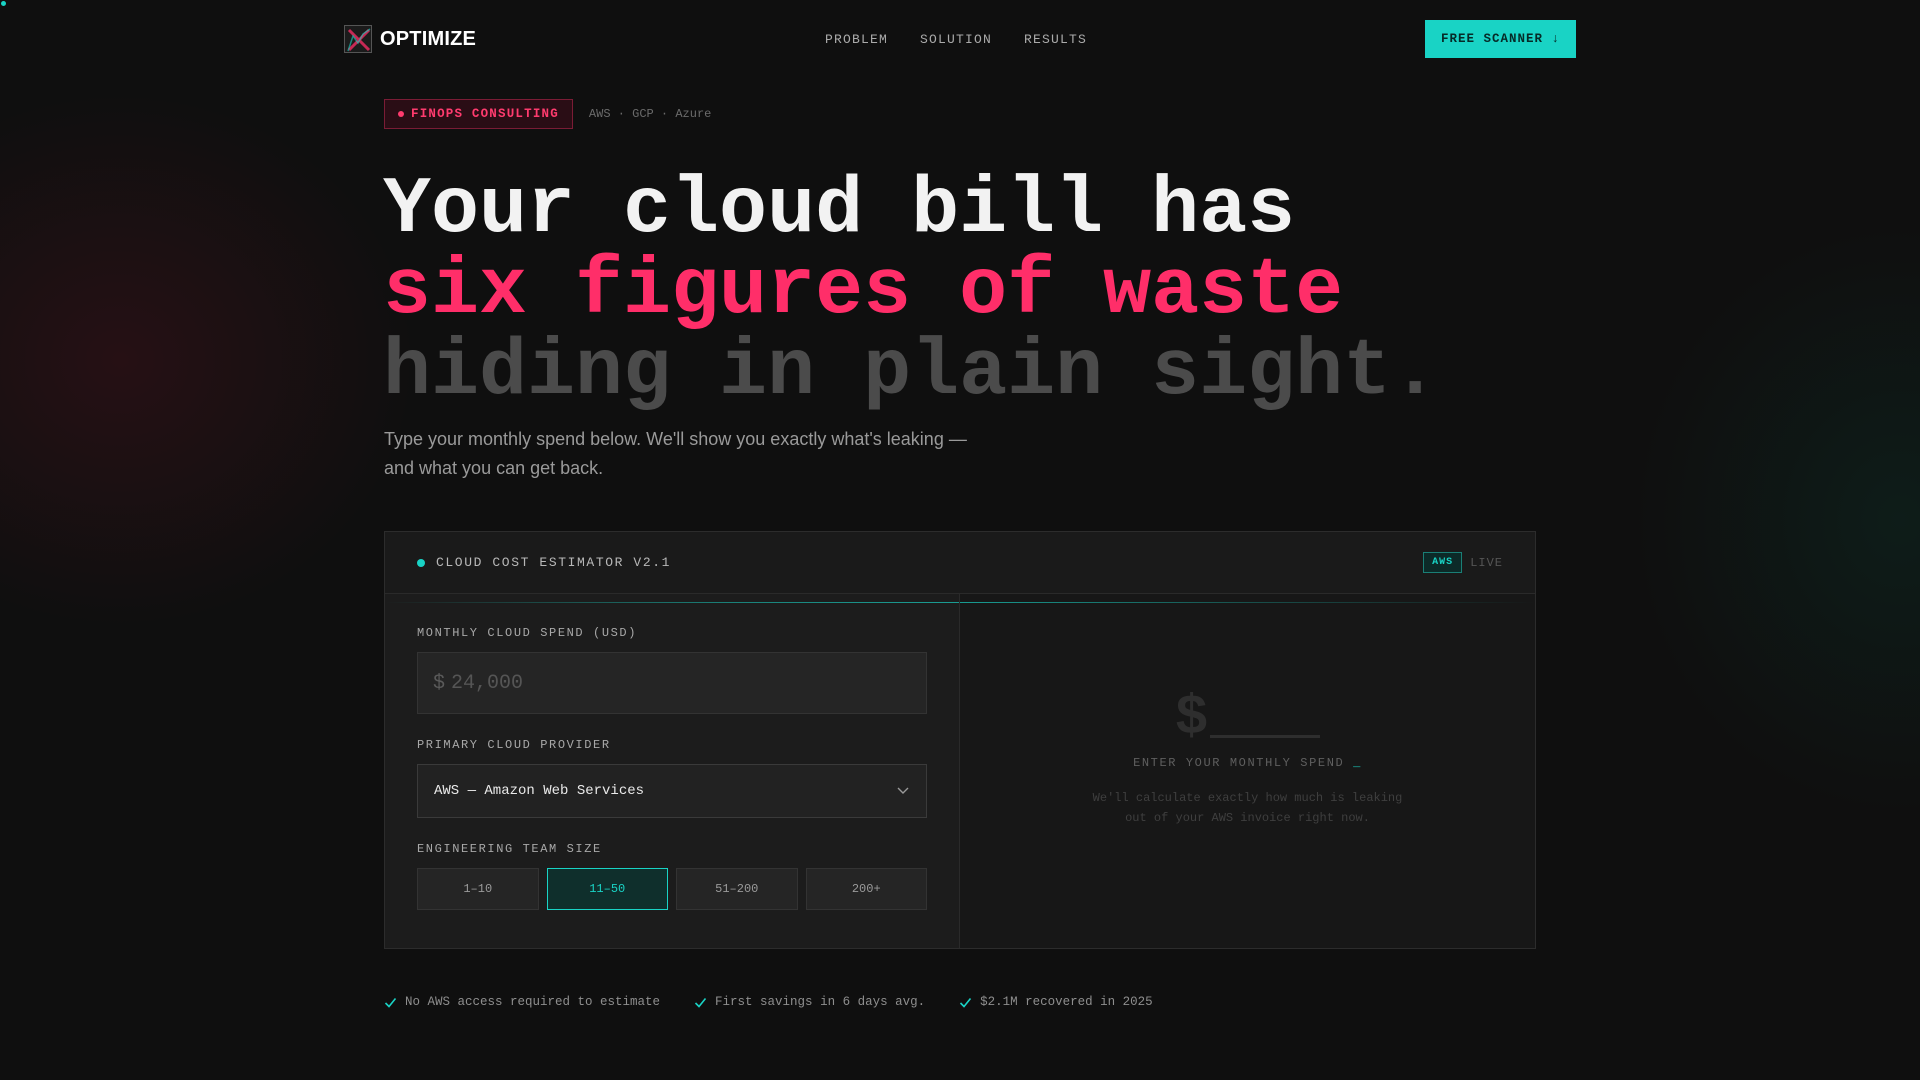 This screenshot has height=1080, width=1920. I want to click on result-placeholder: $, so click(1248, 718).